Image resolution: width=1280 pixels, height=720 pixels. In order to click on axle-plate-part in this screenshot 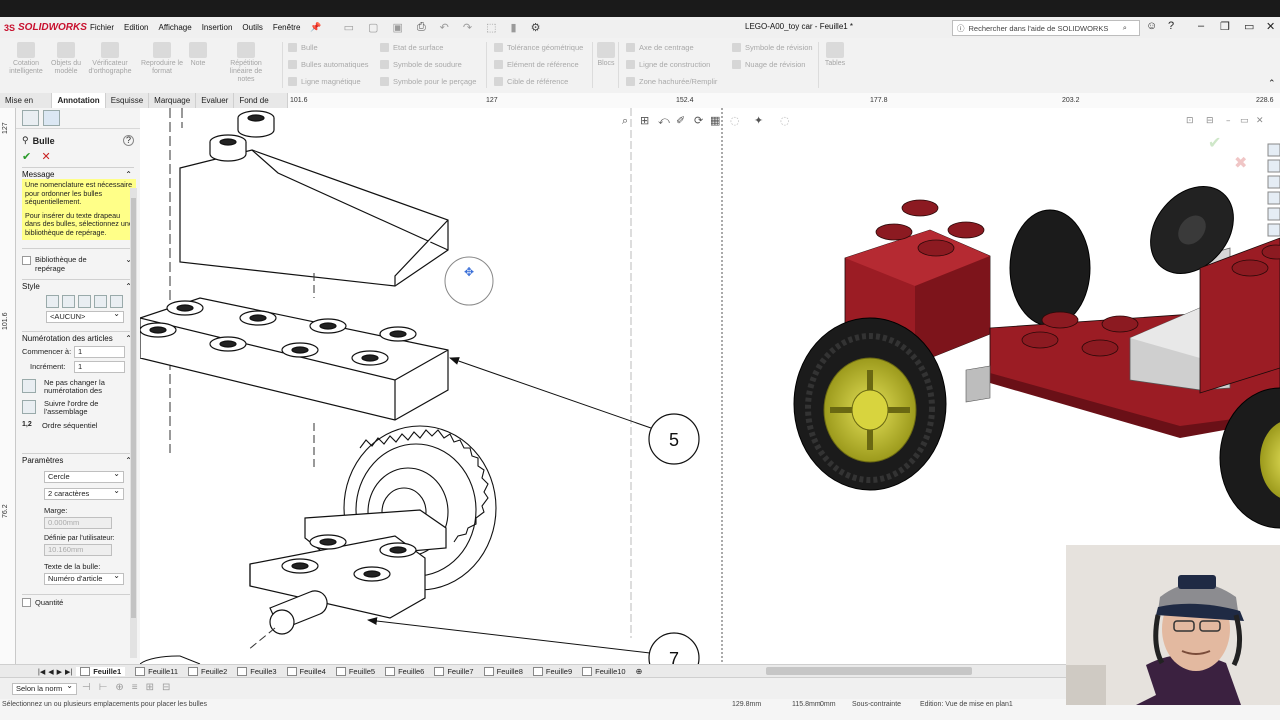, I will do `click(348, 572)`.